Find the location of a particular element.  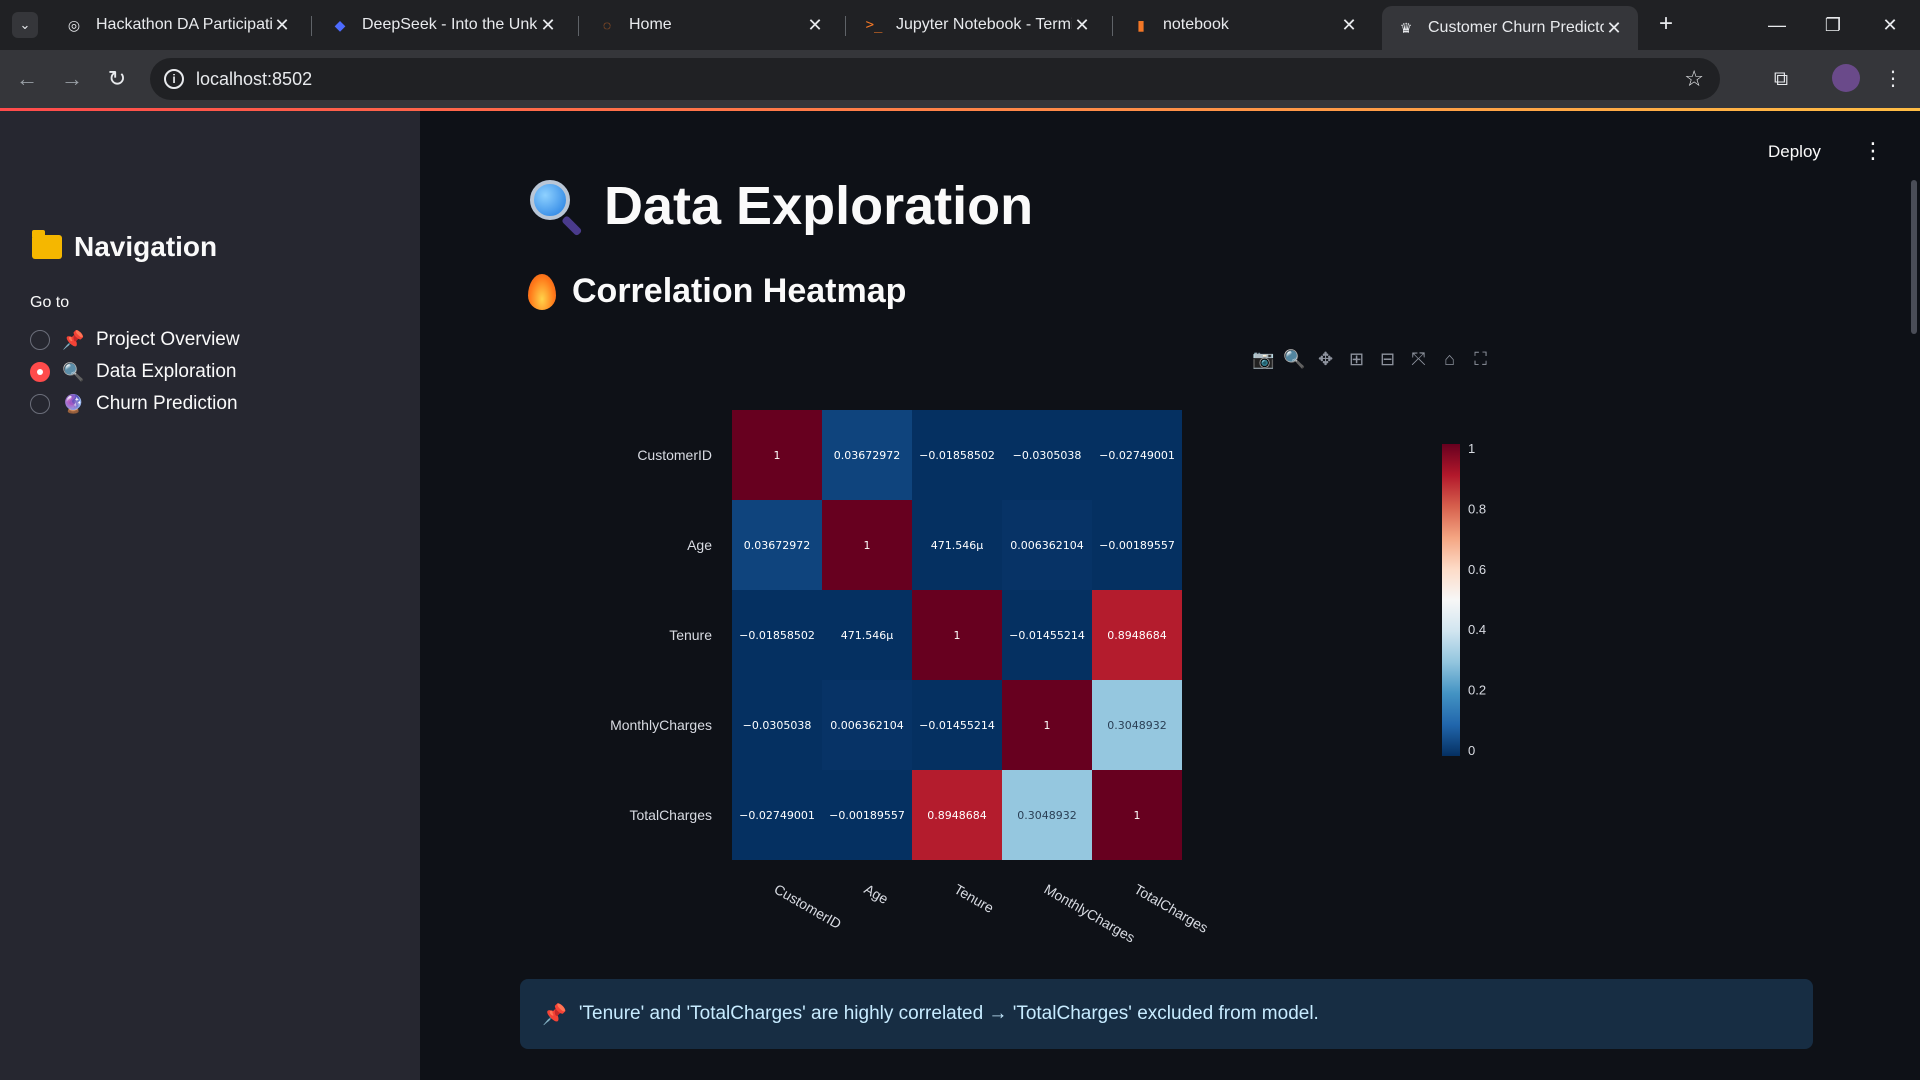

fire-icon is located at coordinates (542, 291).